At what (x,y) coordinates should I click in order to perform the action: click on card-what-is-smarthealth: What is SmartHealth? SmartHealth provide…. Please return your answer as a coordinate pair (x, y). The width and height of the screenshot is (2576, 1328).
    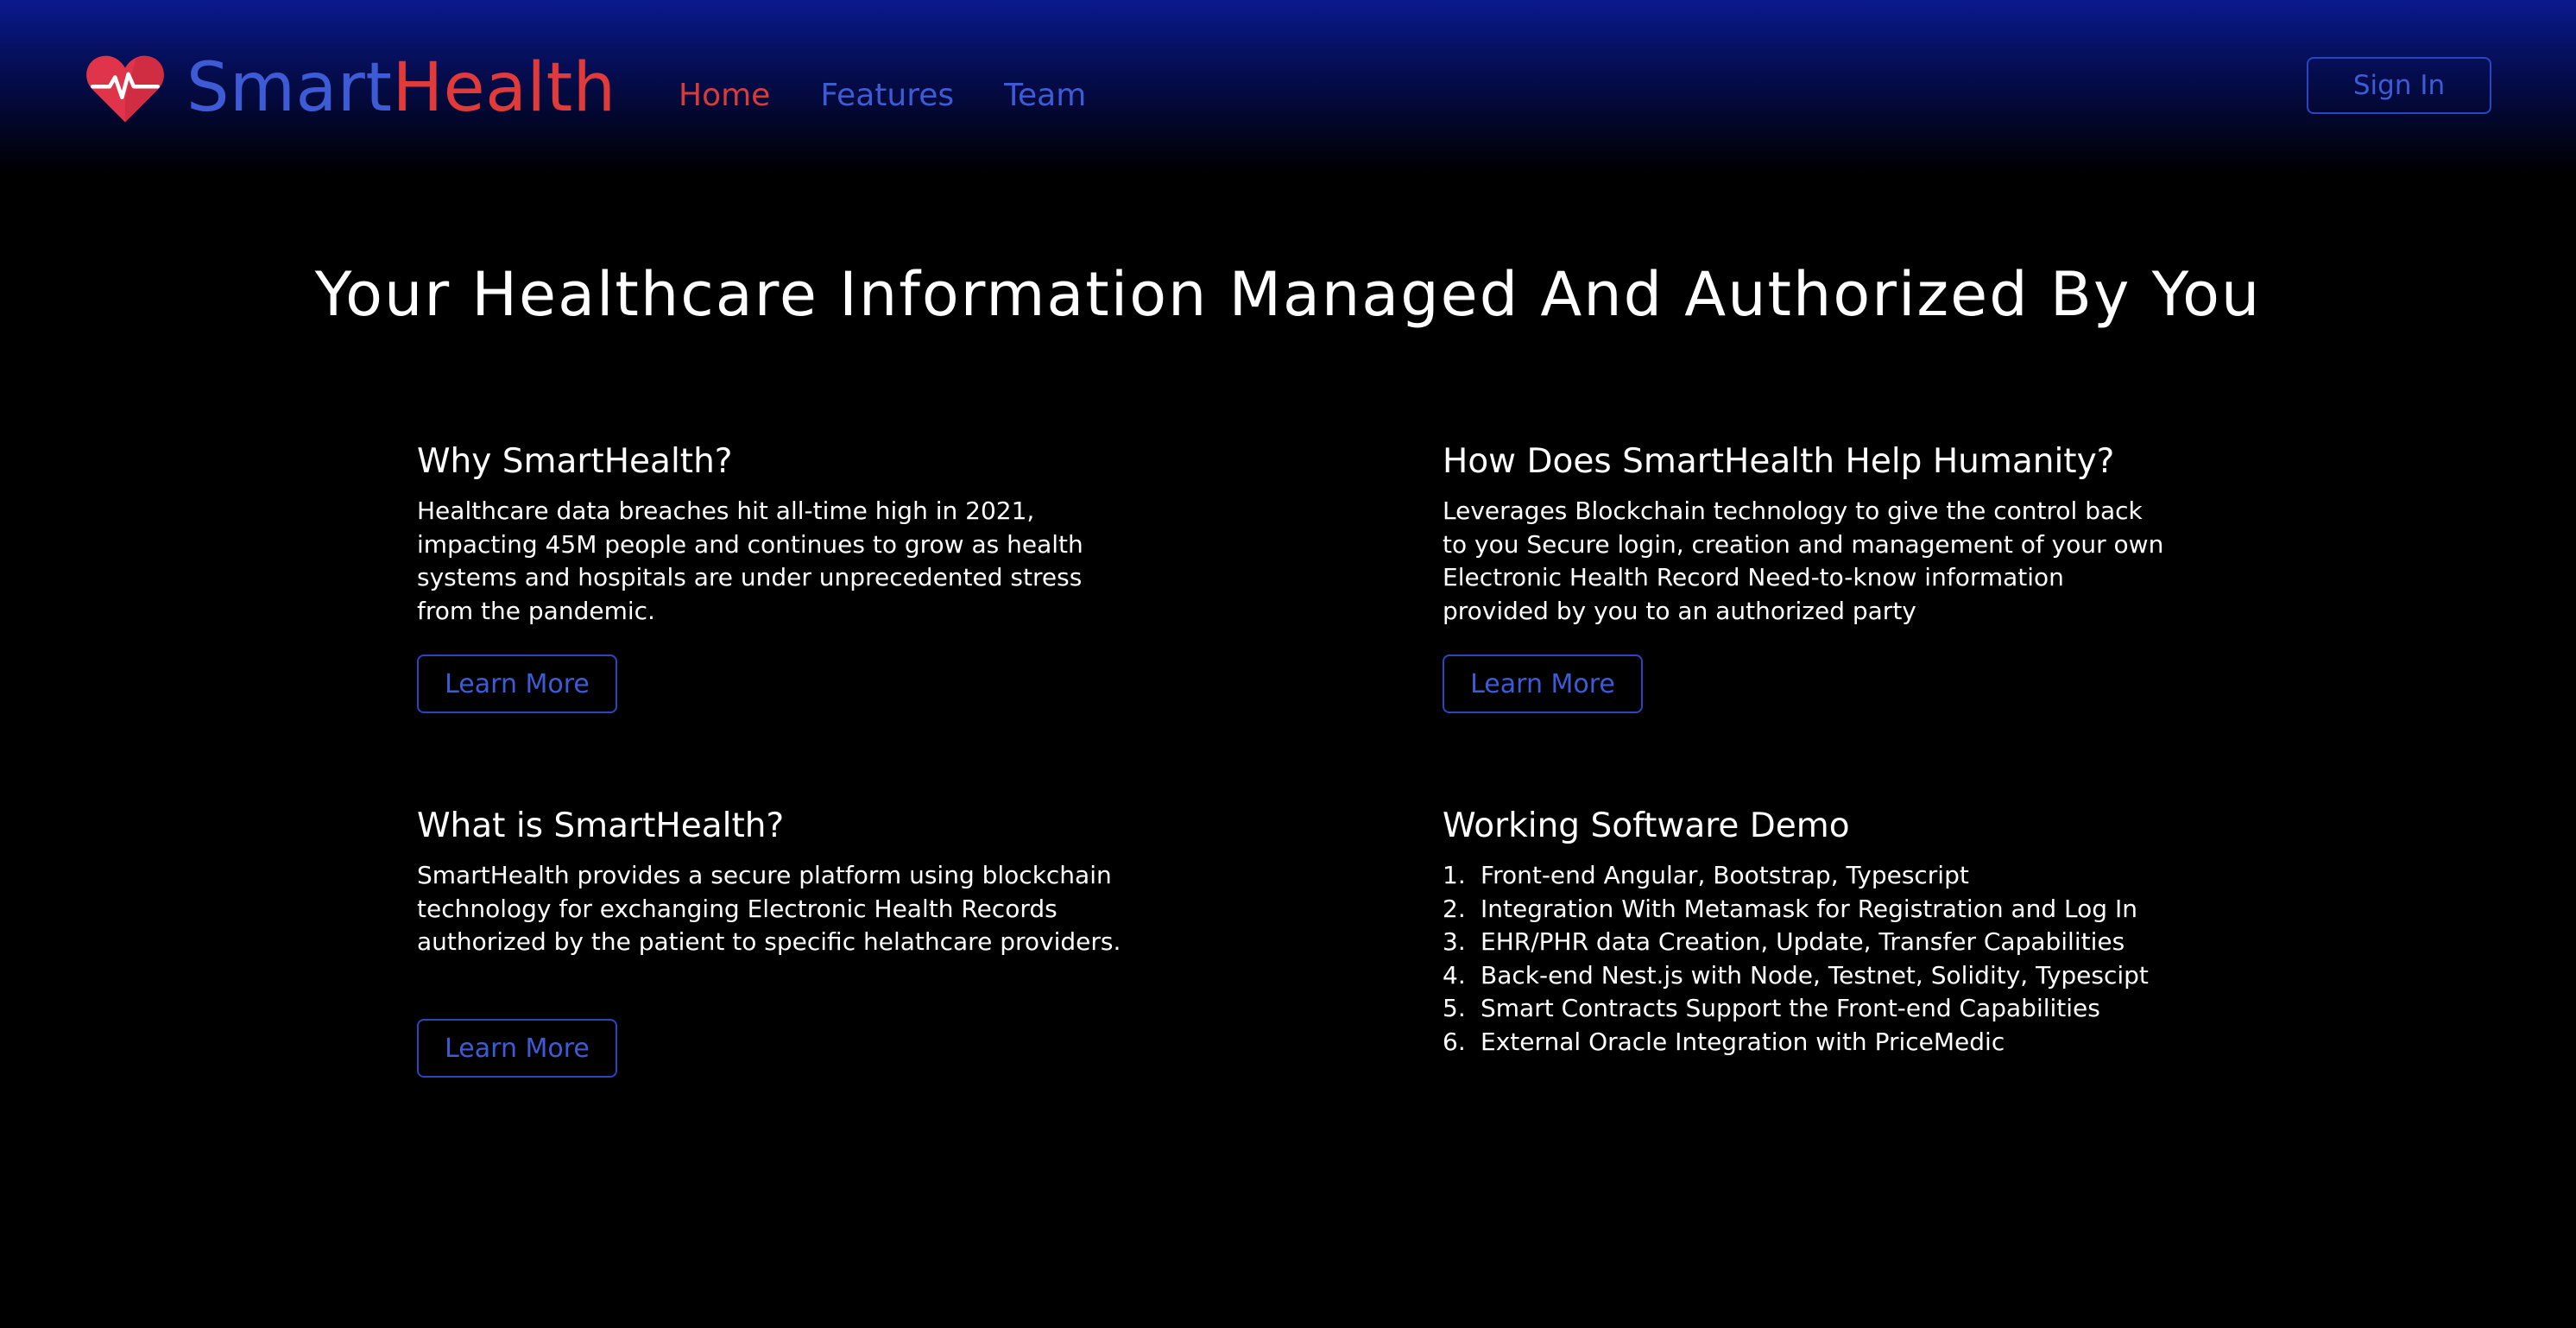
    Looking at the image, I should click on (779, 942).